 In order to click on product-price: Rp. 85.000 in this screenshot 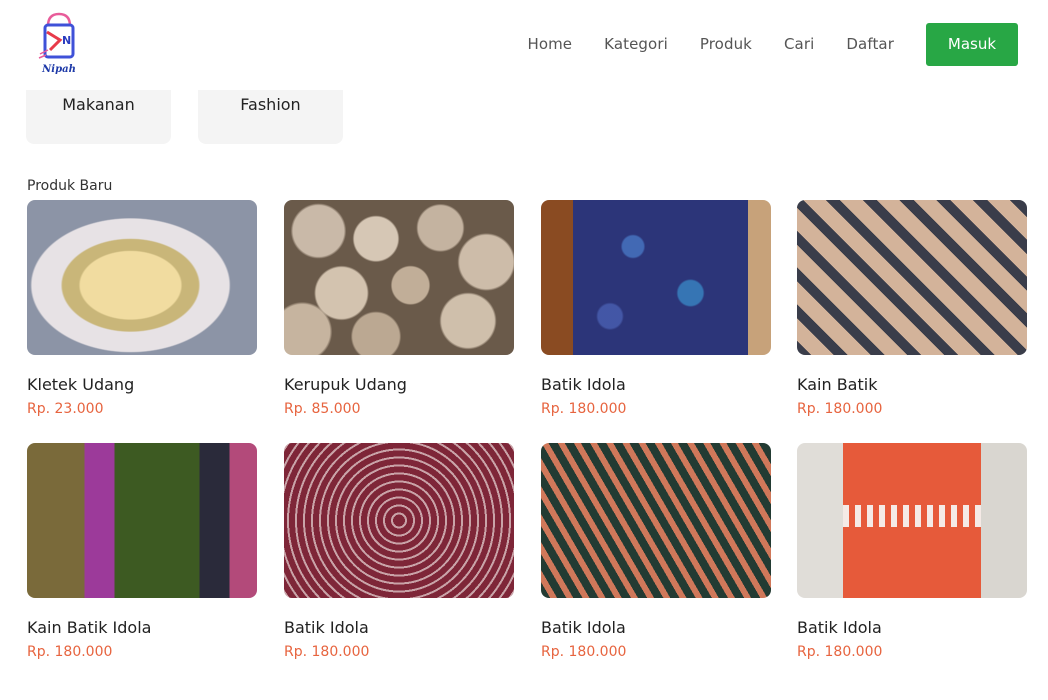, I will do `click(322, 409)`.